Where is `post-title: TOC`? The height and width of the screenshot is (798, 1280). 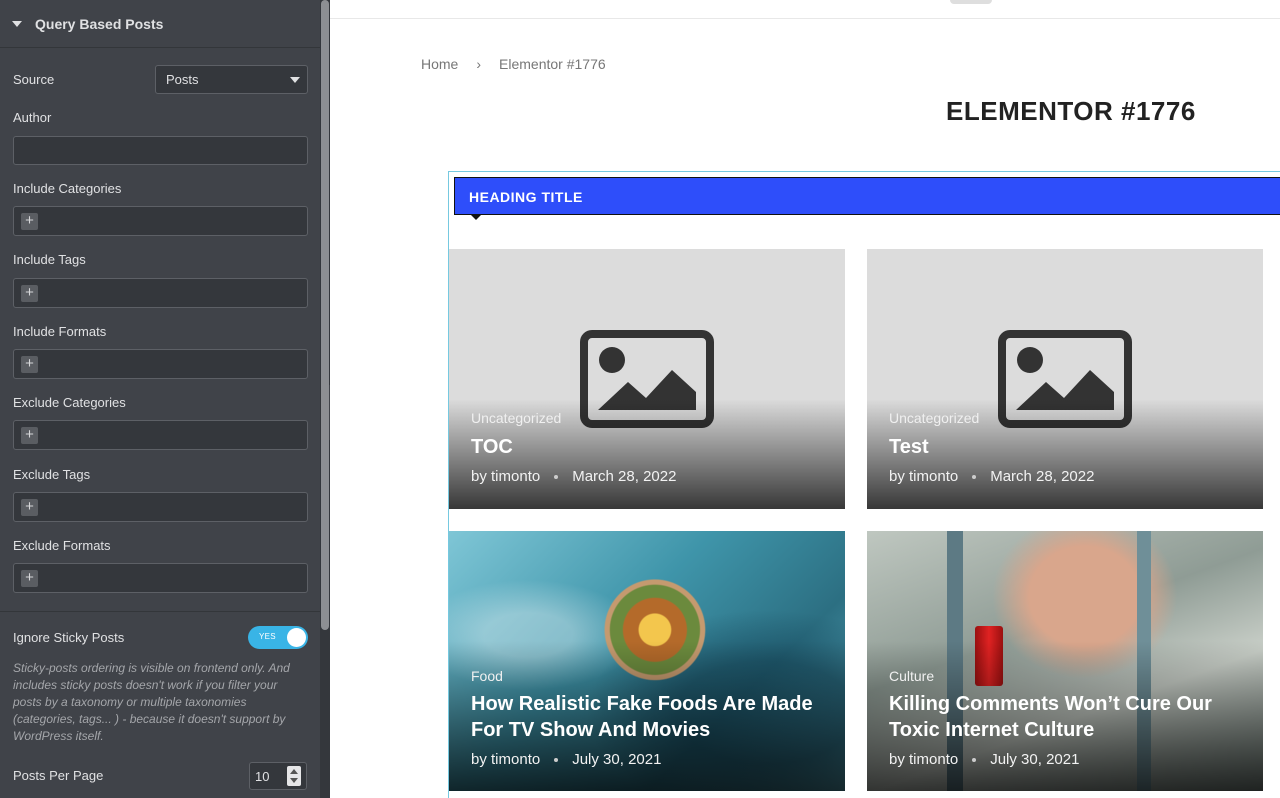 post-title: TOC is located at coordinates (651, 447).